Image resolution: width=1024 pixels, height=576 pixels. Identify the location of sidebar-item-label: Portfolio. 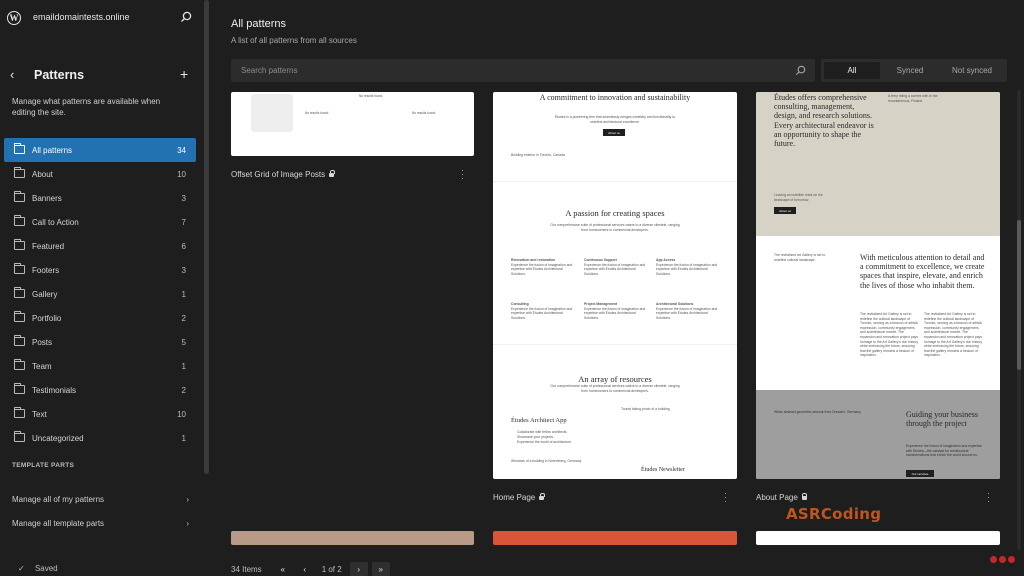
(47, 318).